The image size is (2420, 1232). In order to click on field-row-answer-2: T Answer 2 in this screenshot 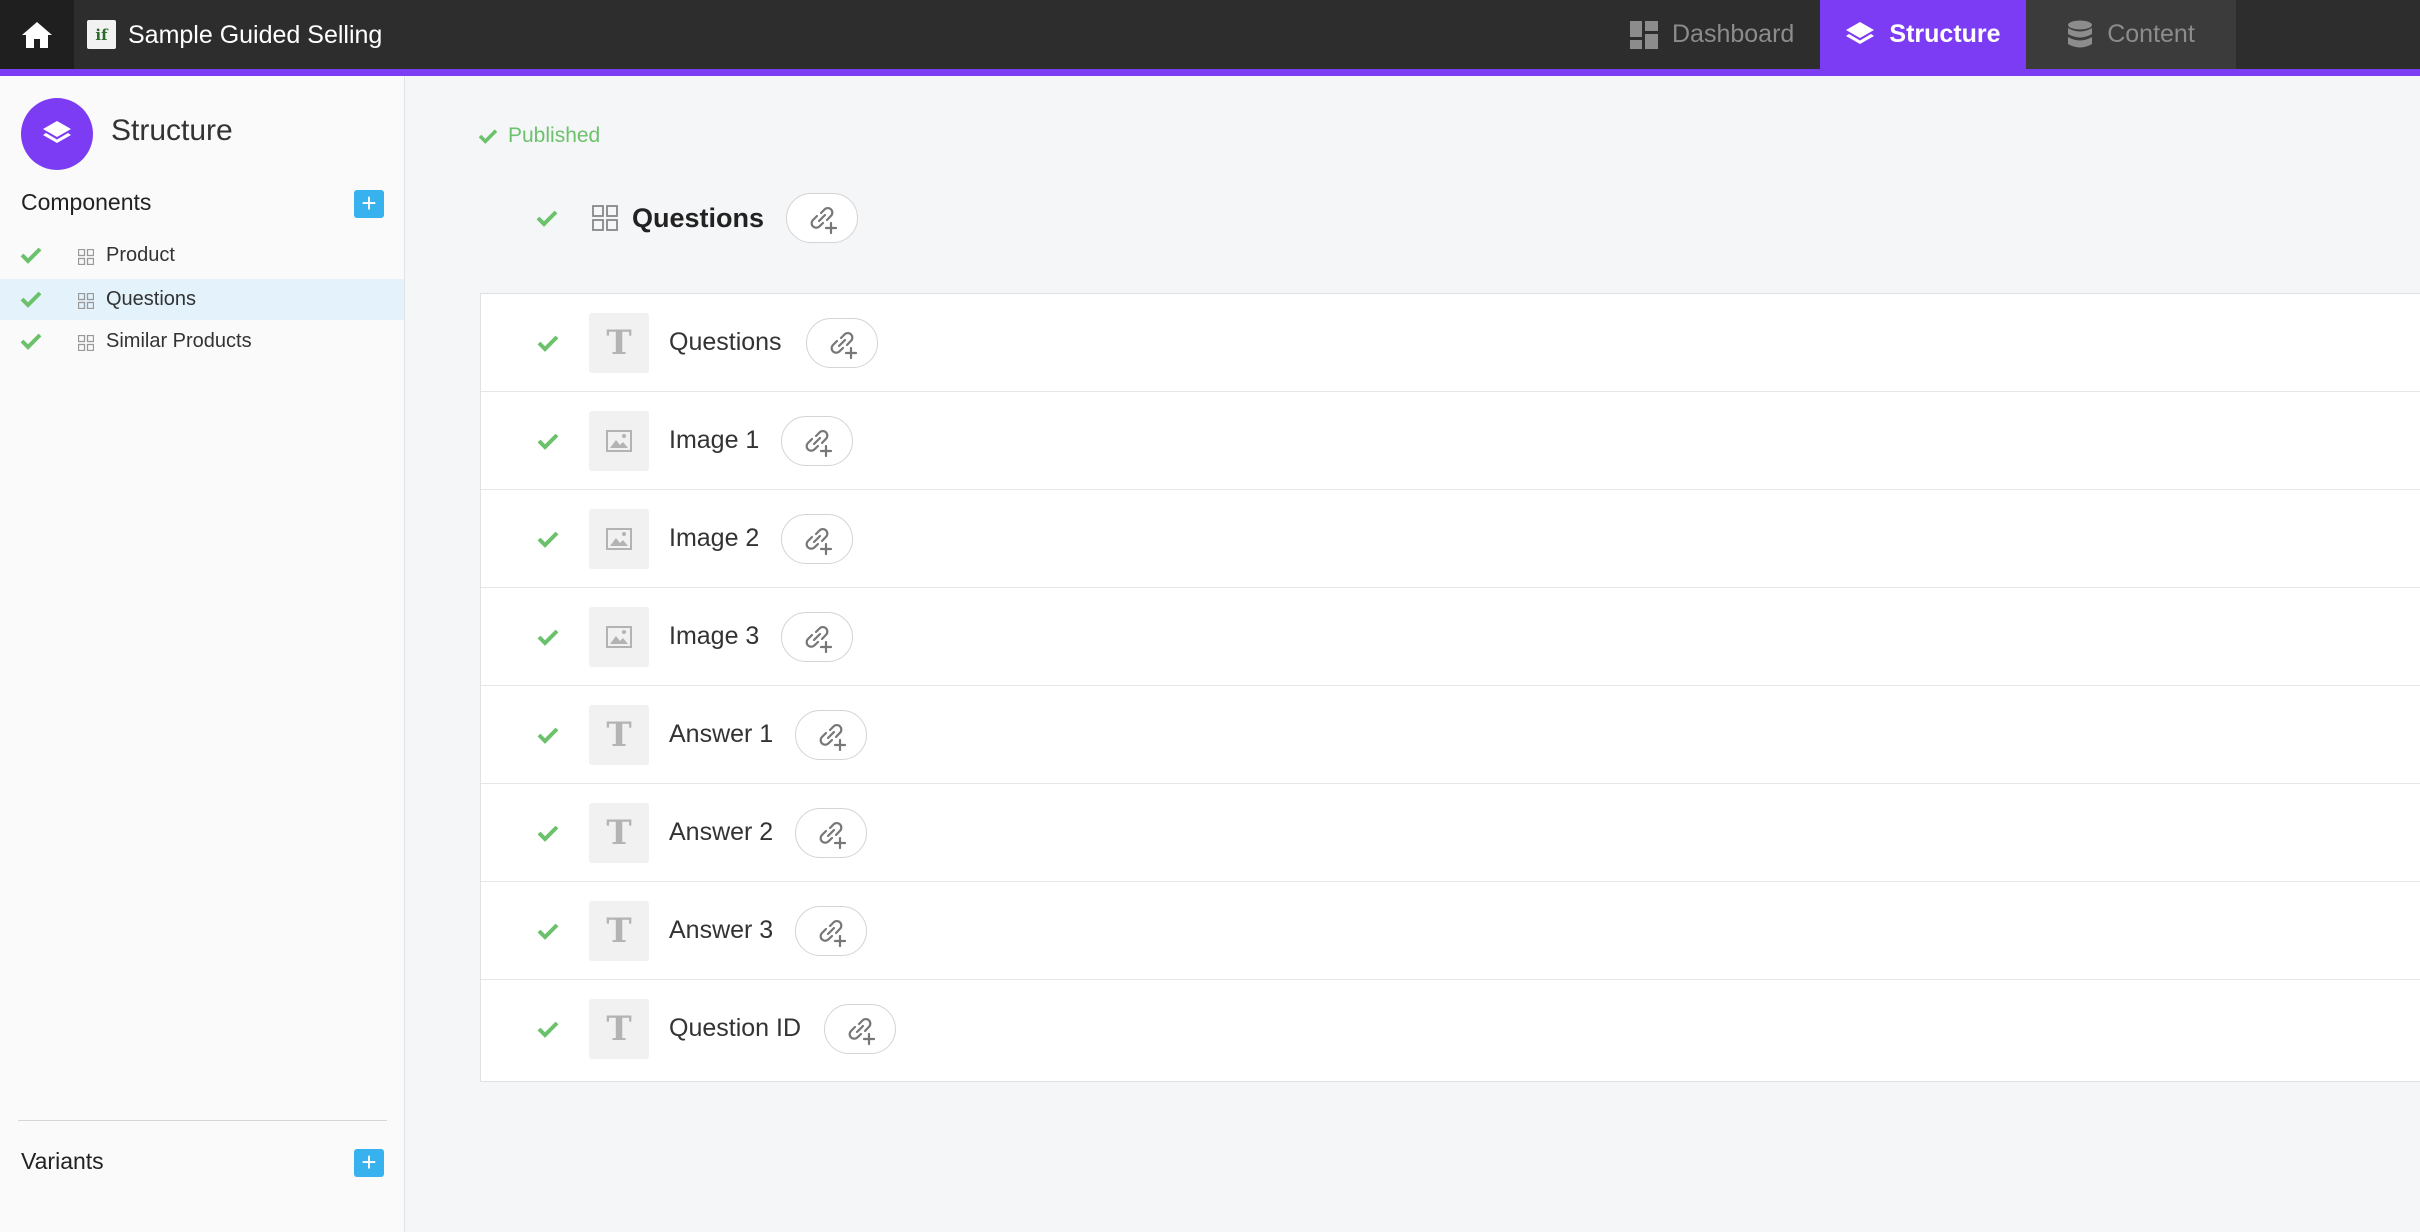, I will do `click(1450, 833)`.